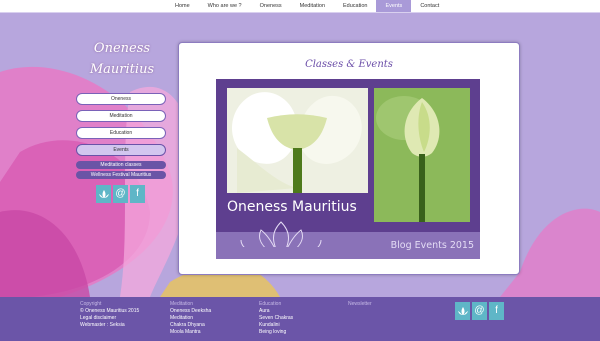 The width and height of the screenshot is (600, 341). Describe the element at coordinates (91, 304) in the screenshot. I see `footer-heading-copyright: Copyright` at that location.